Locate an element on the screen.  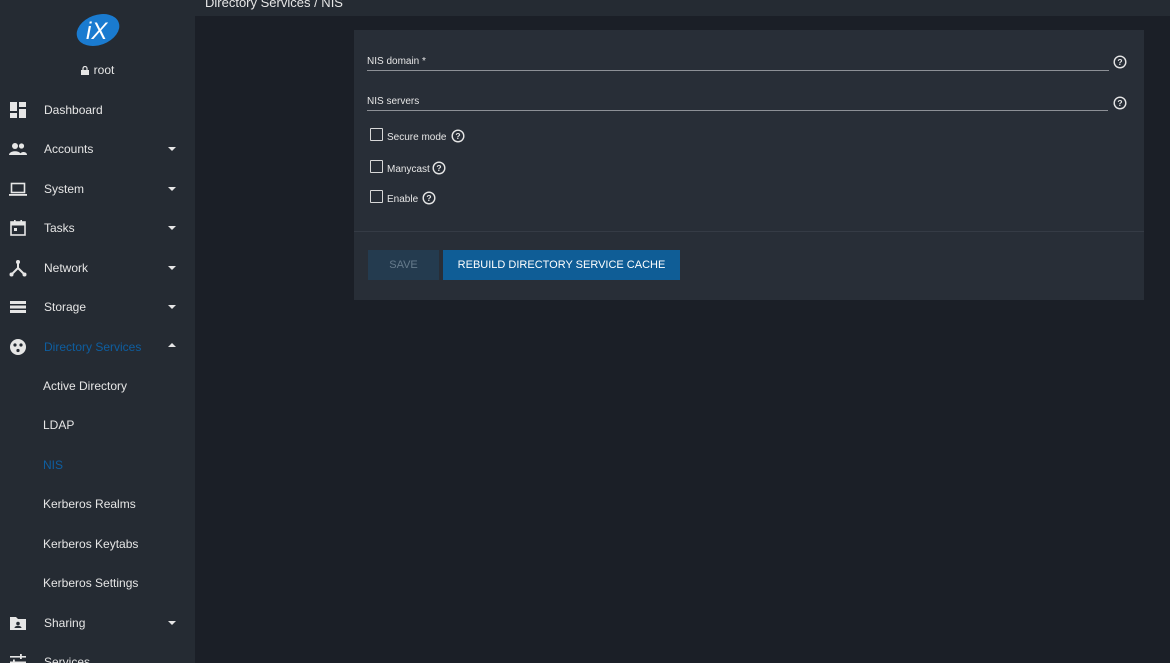
people-icon is located at coordinates (18, 149).